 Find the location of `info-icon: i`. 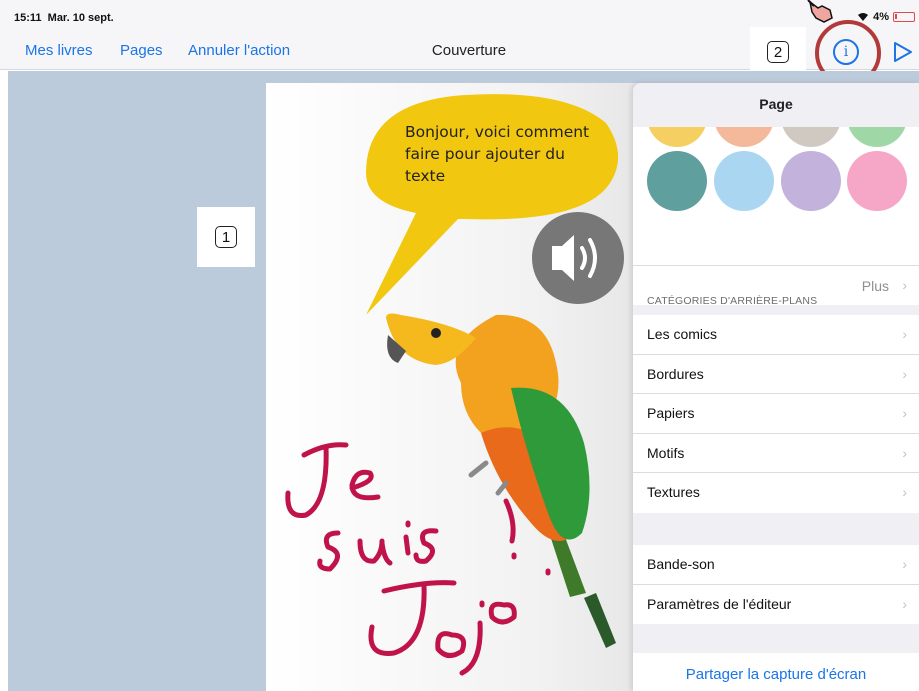

info-icon: i is located at coordinates (846, 52).